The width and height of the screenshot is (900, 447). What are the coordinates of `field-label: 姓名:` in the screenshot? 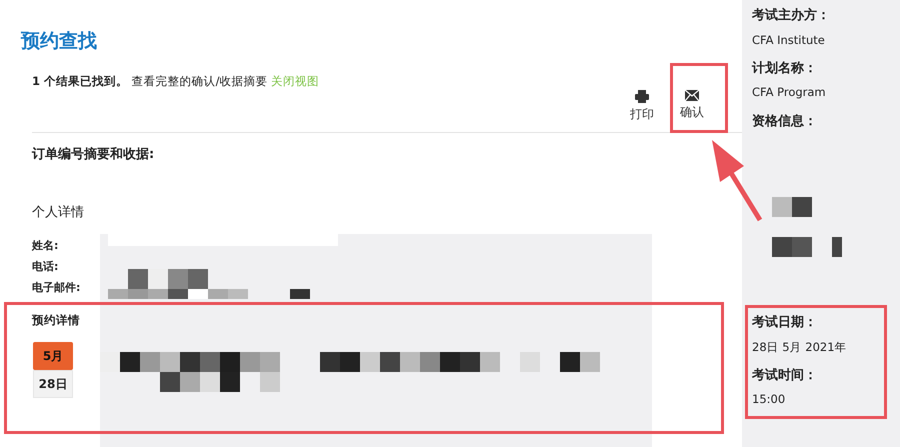 It's located at (46, 246).